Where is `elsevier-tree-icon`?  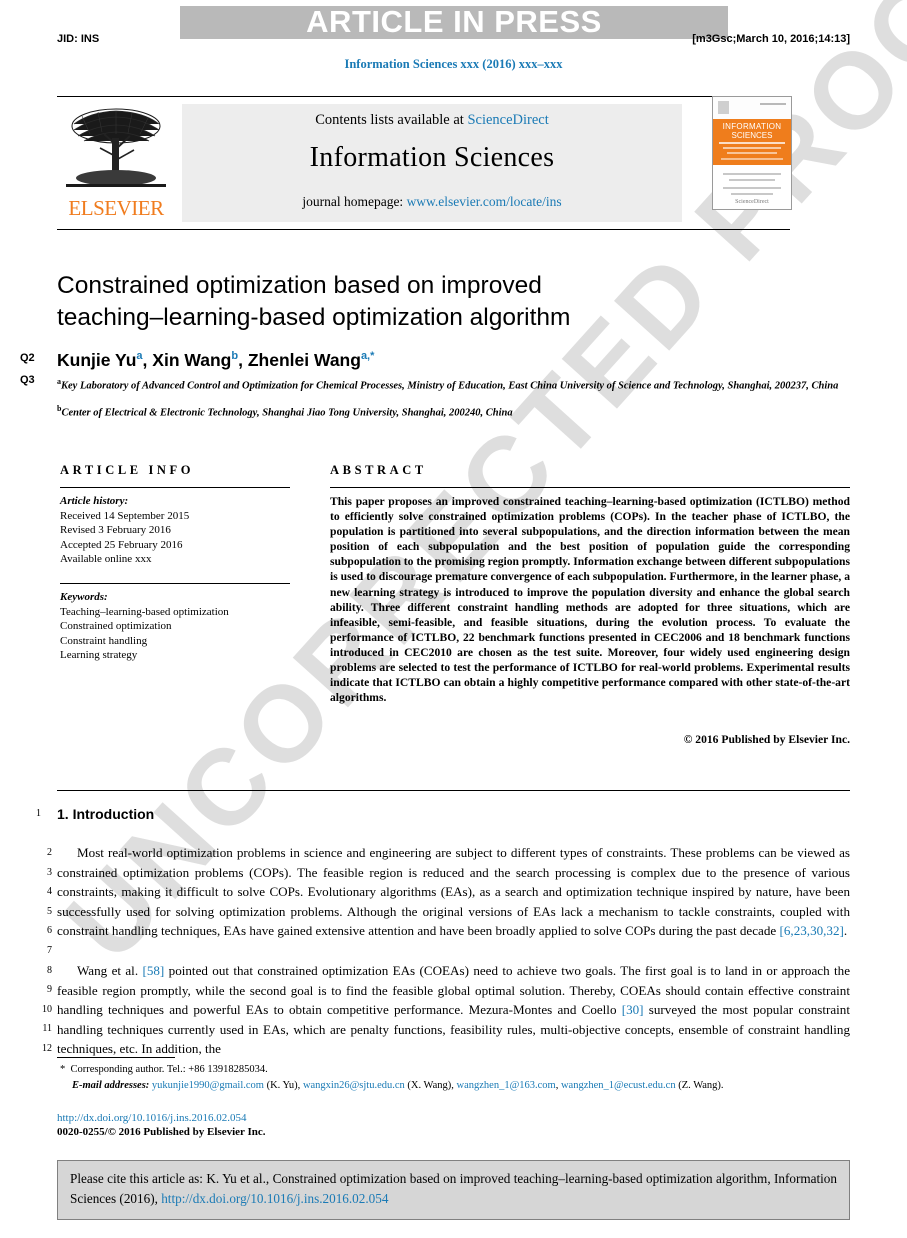 elsevier-tree-icon is located at coordinates (116, 147).